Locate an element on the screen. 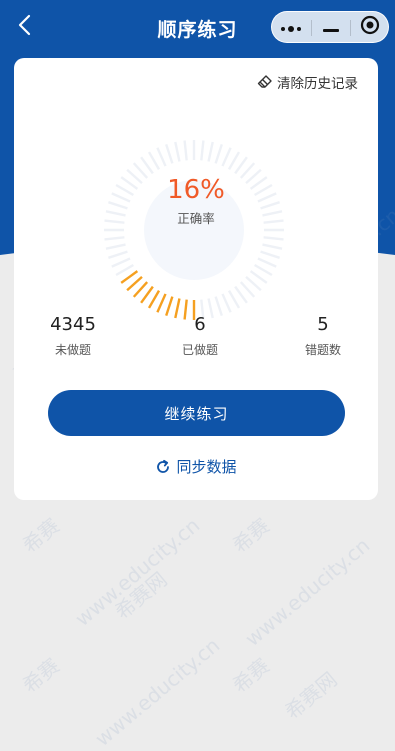  stat-value: 4345 is located at coordinates (73, 324).